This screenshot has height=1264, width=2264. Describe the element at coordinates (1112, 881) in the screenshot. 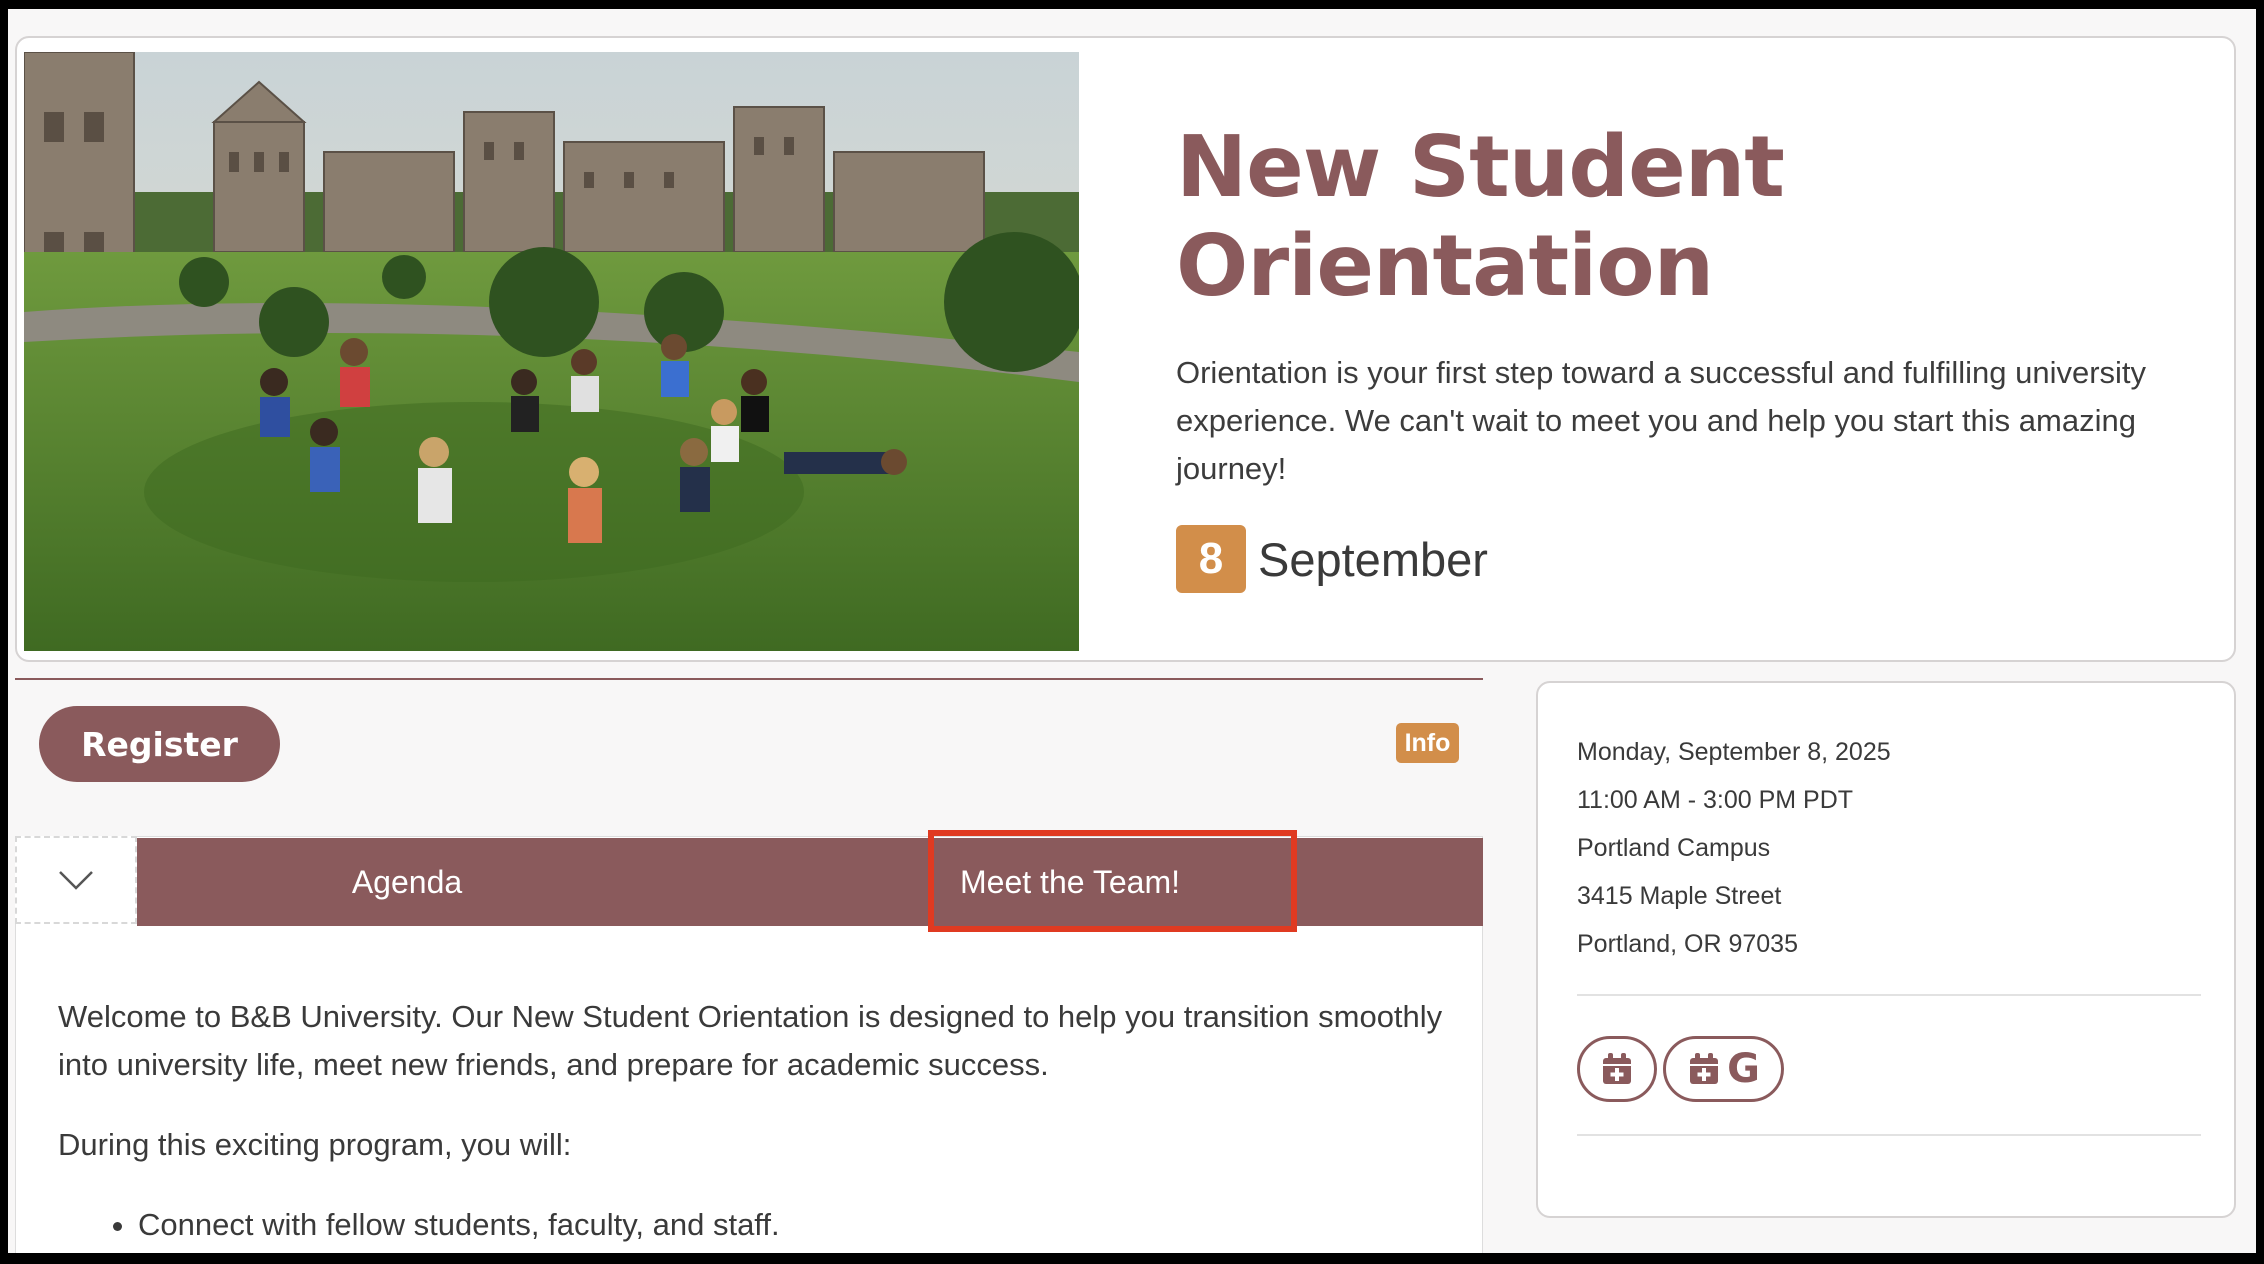

I see `focus-highlight` at that location.